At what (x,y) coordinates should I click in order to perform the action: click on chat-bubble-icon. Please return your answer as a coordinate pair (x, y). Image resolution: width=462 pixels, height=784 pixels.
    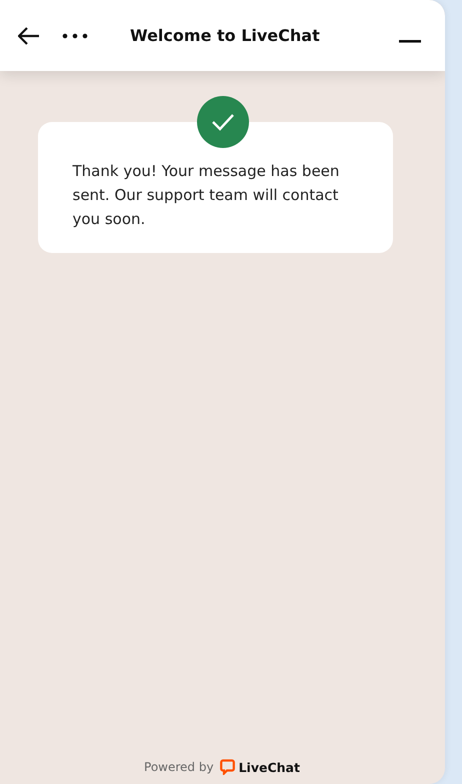
    Looking at the image, I should click on (227, 767).